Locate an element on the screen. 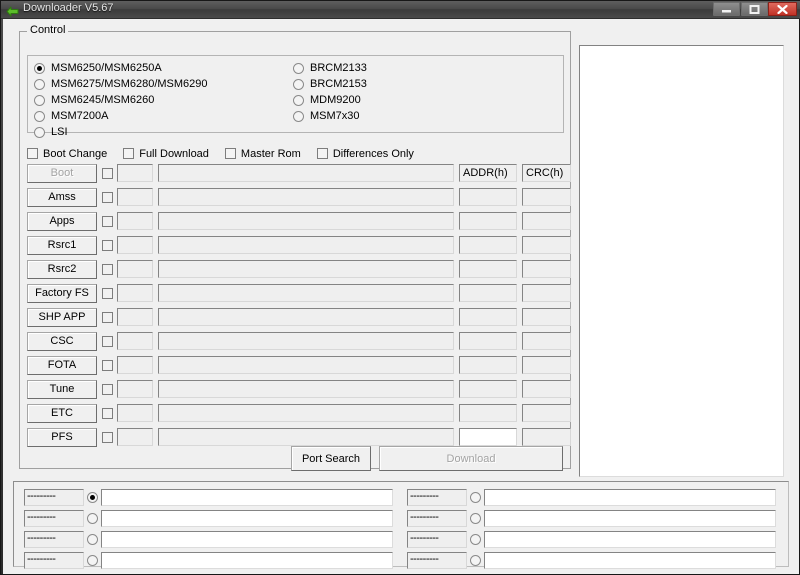  file-row-button-rsrc1: Rsrc1 is located at coordinates (62, 245).